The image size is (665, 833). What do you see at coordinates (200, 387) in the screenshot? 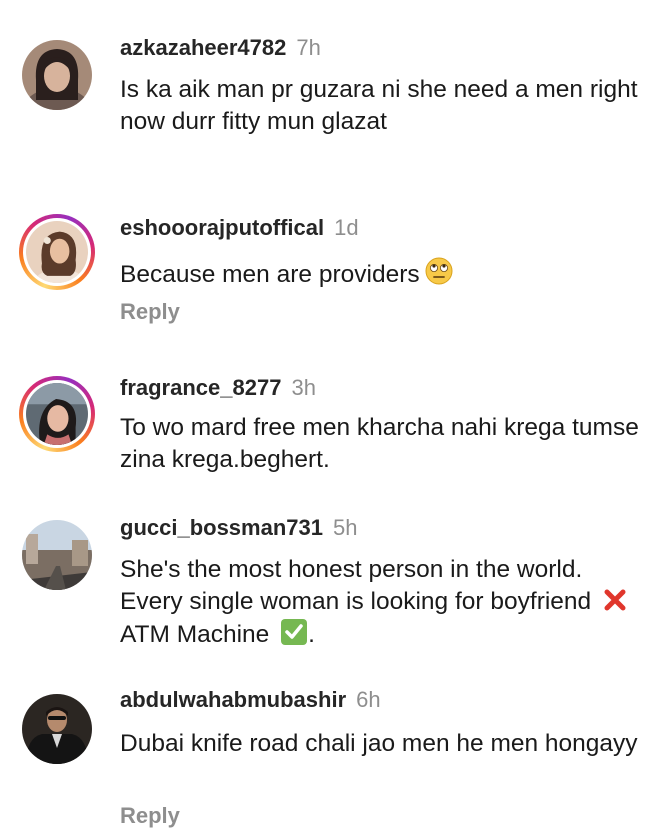
I see `username: fragrance_8277` at bounding box center [200, 387].